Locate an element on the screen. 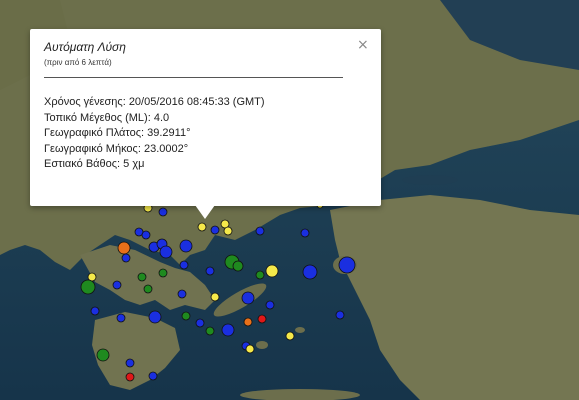  depth-line: Εστιακό Βάθος: 5 χμ is located at coordinates (94, 164).